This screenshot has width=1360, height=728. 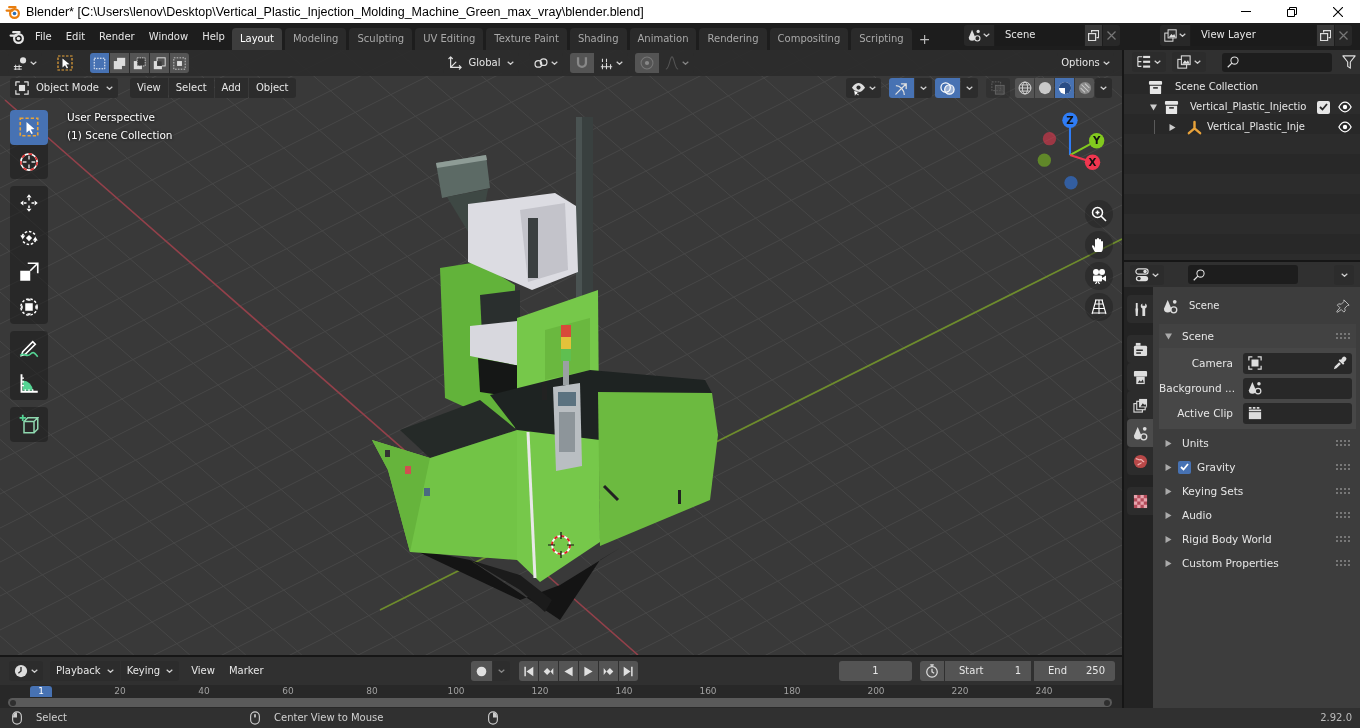 I want to click on workspace-tab: Scripting, so click(x=881, y=39).